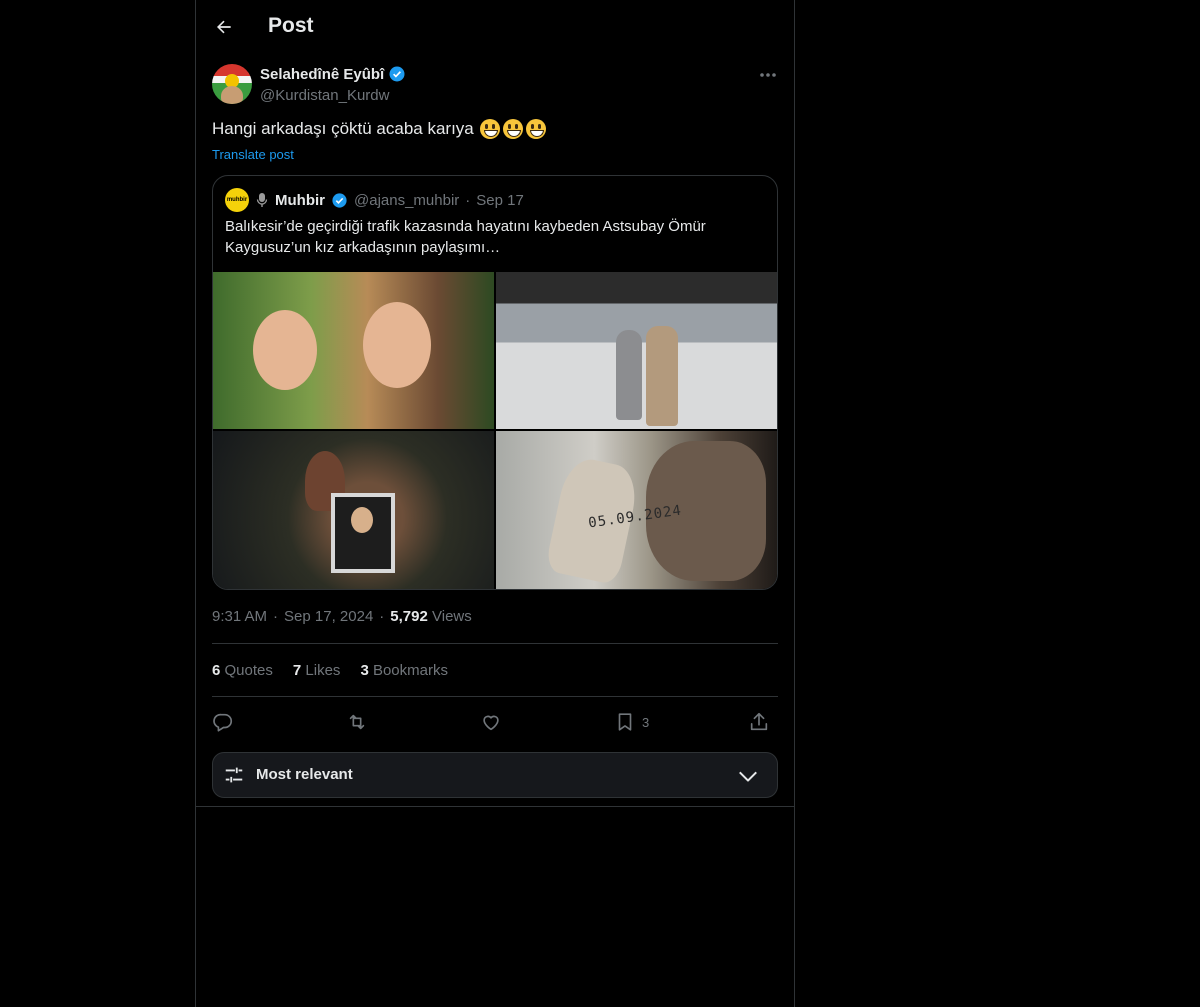 Image resolution: width=1200 pixels, height=1007 pixels. I want to click on reply-button, so click(223, 722).